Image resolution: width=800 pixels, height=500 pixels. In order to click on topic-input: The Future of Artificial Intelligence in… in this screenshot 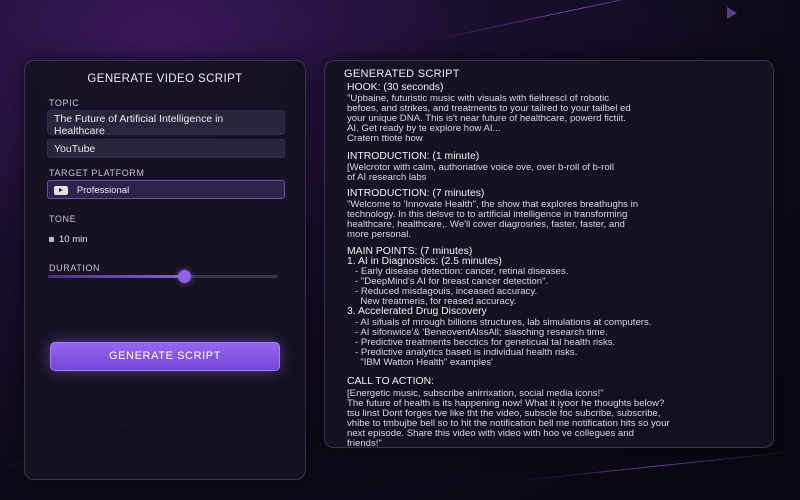, I will do `click(166, 123)`.